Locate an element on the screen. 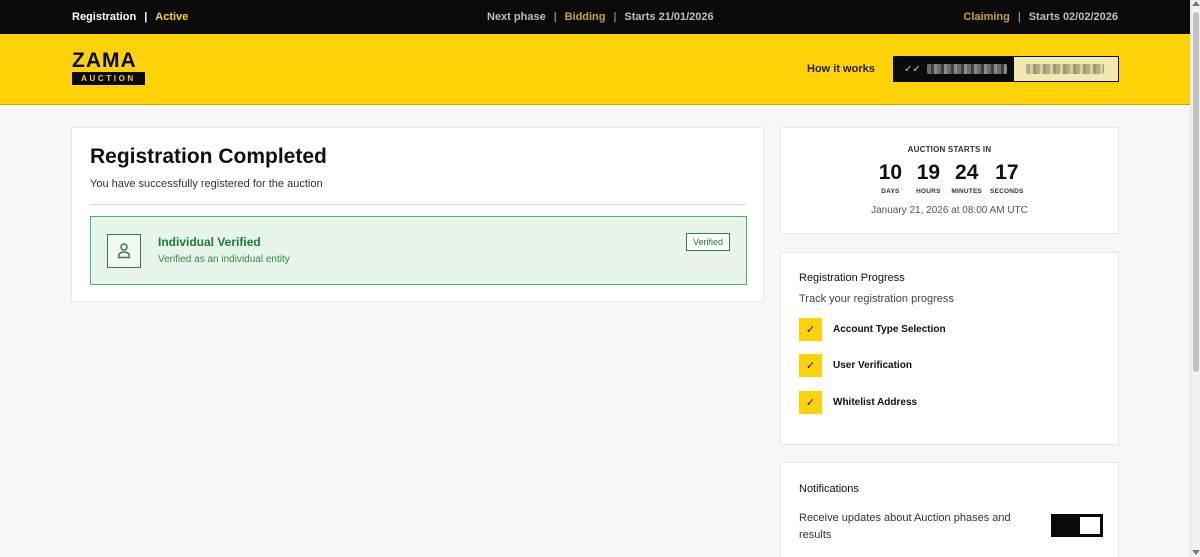  next-phase-start: Starts 21/01/2026 is located at coordinates (669, 17).